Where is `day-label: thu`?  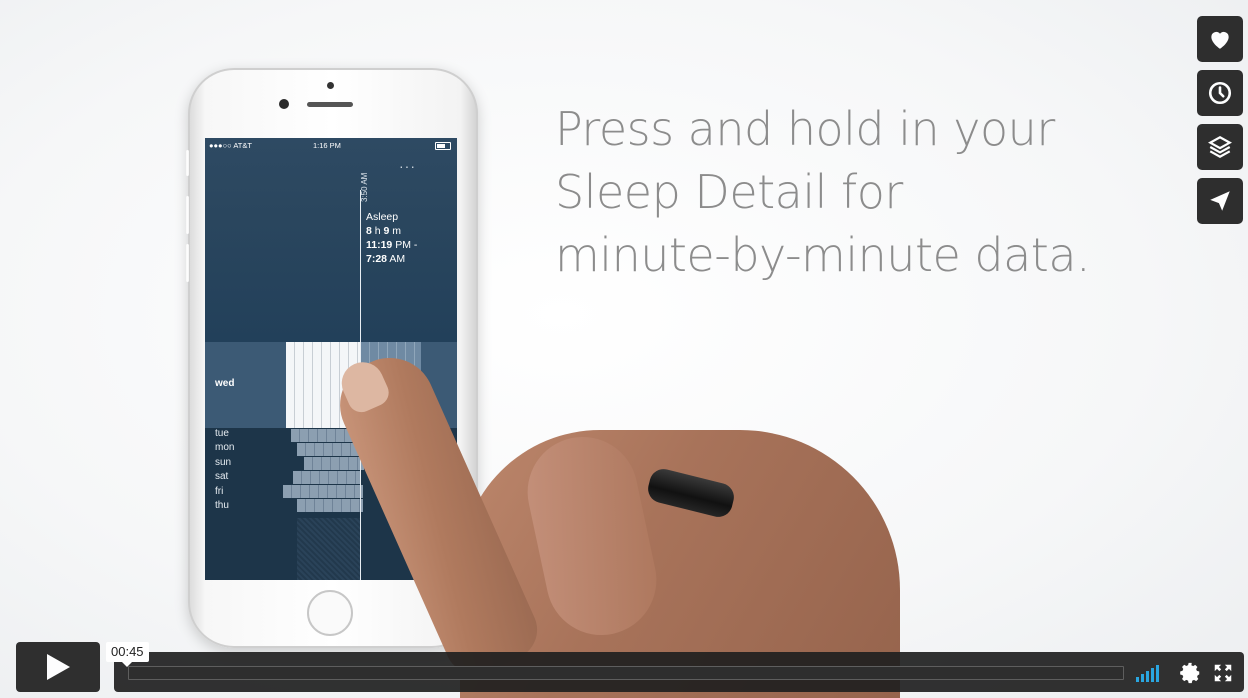 day-label: thu is located at coordinates (222, 506).